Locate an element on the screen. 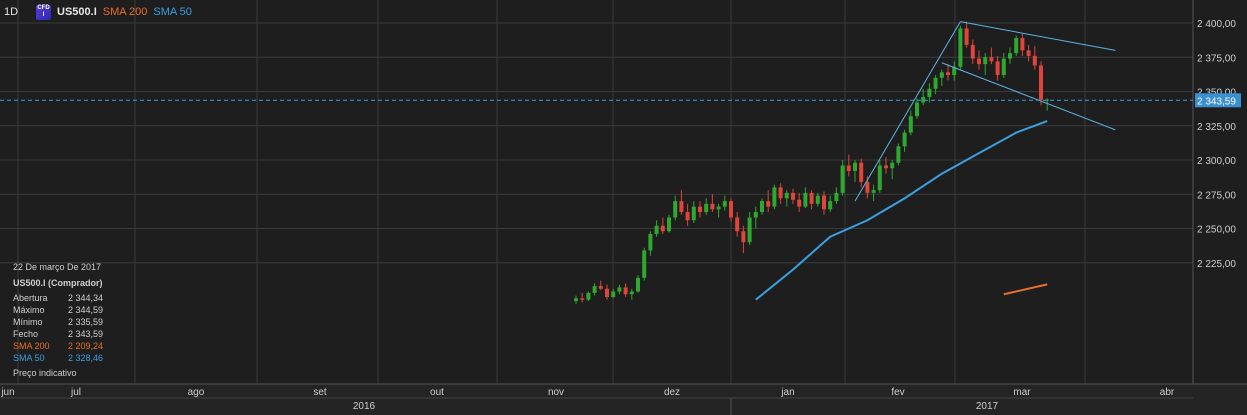 The width and height of the screenshot is (1247, 415). month-label: fev is located at coordinates (897, 392).